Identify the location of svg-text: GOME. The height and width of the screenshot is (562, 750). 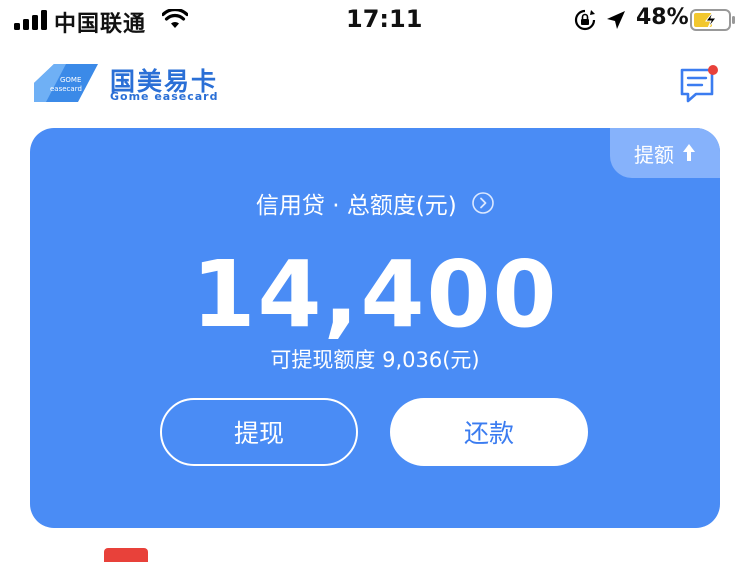
(70, 80).